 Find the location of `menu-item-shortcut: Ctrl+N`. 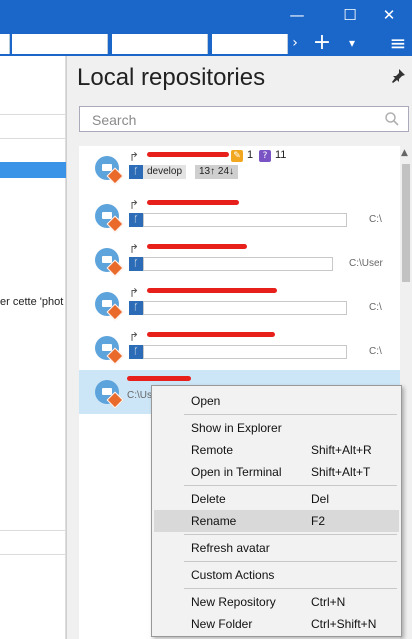

menu-item-shortcut: Ctrl+N is located at coordinates (328, 602).